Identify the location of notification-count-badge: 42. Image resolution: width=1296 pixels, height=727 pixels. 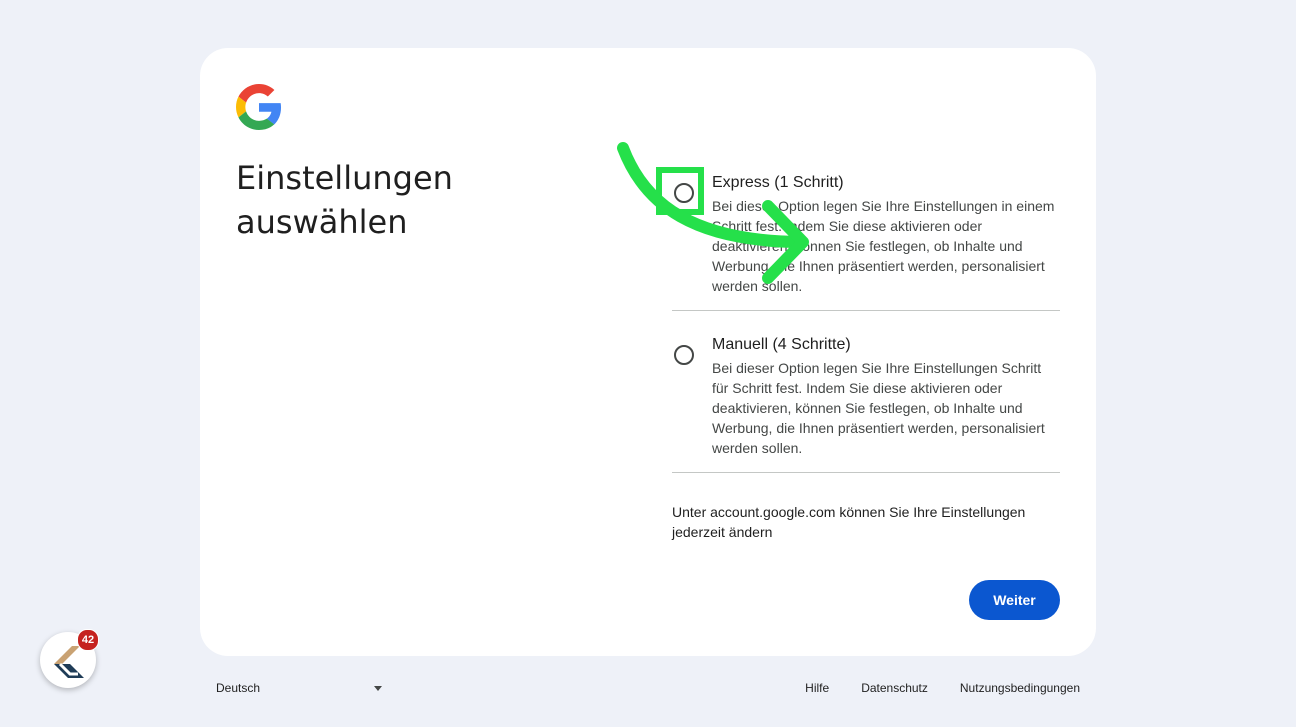
(88, 640).